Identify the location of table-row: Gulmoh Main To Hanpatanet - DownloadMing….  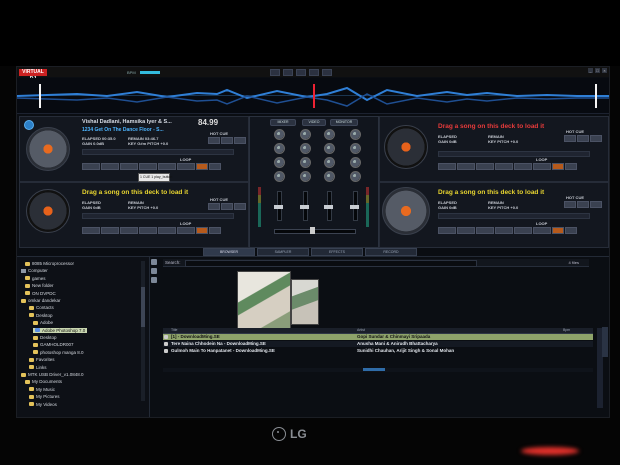
(378, 351).